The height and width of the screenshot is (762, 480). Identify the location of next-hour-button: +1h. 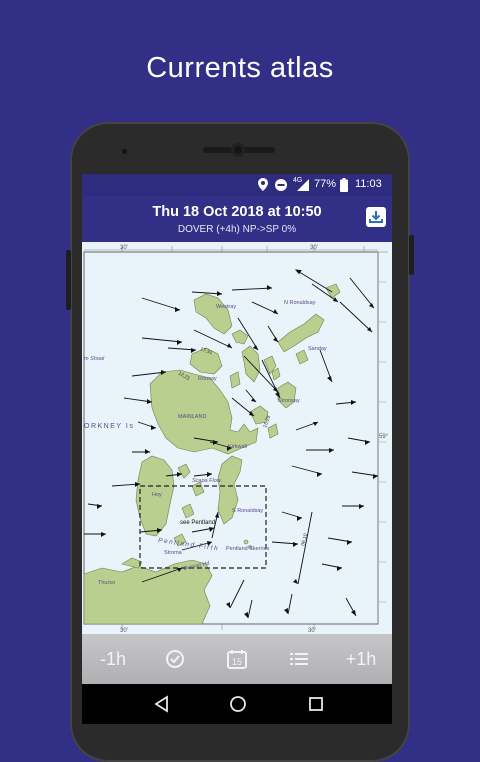
(361, 659).